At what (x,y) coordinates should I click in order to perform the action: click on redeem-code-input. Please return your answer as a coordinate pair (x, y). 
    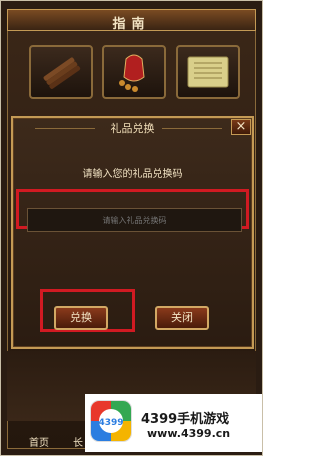
    Looking at the image, I should click on (134, 220).